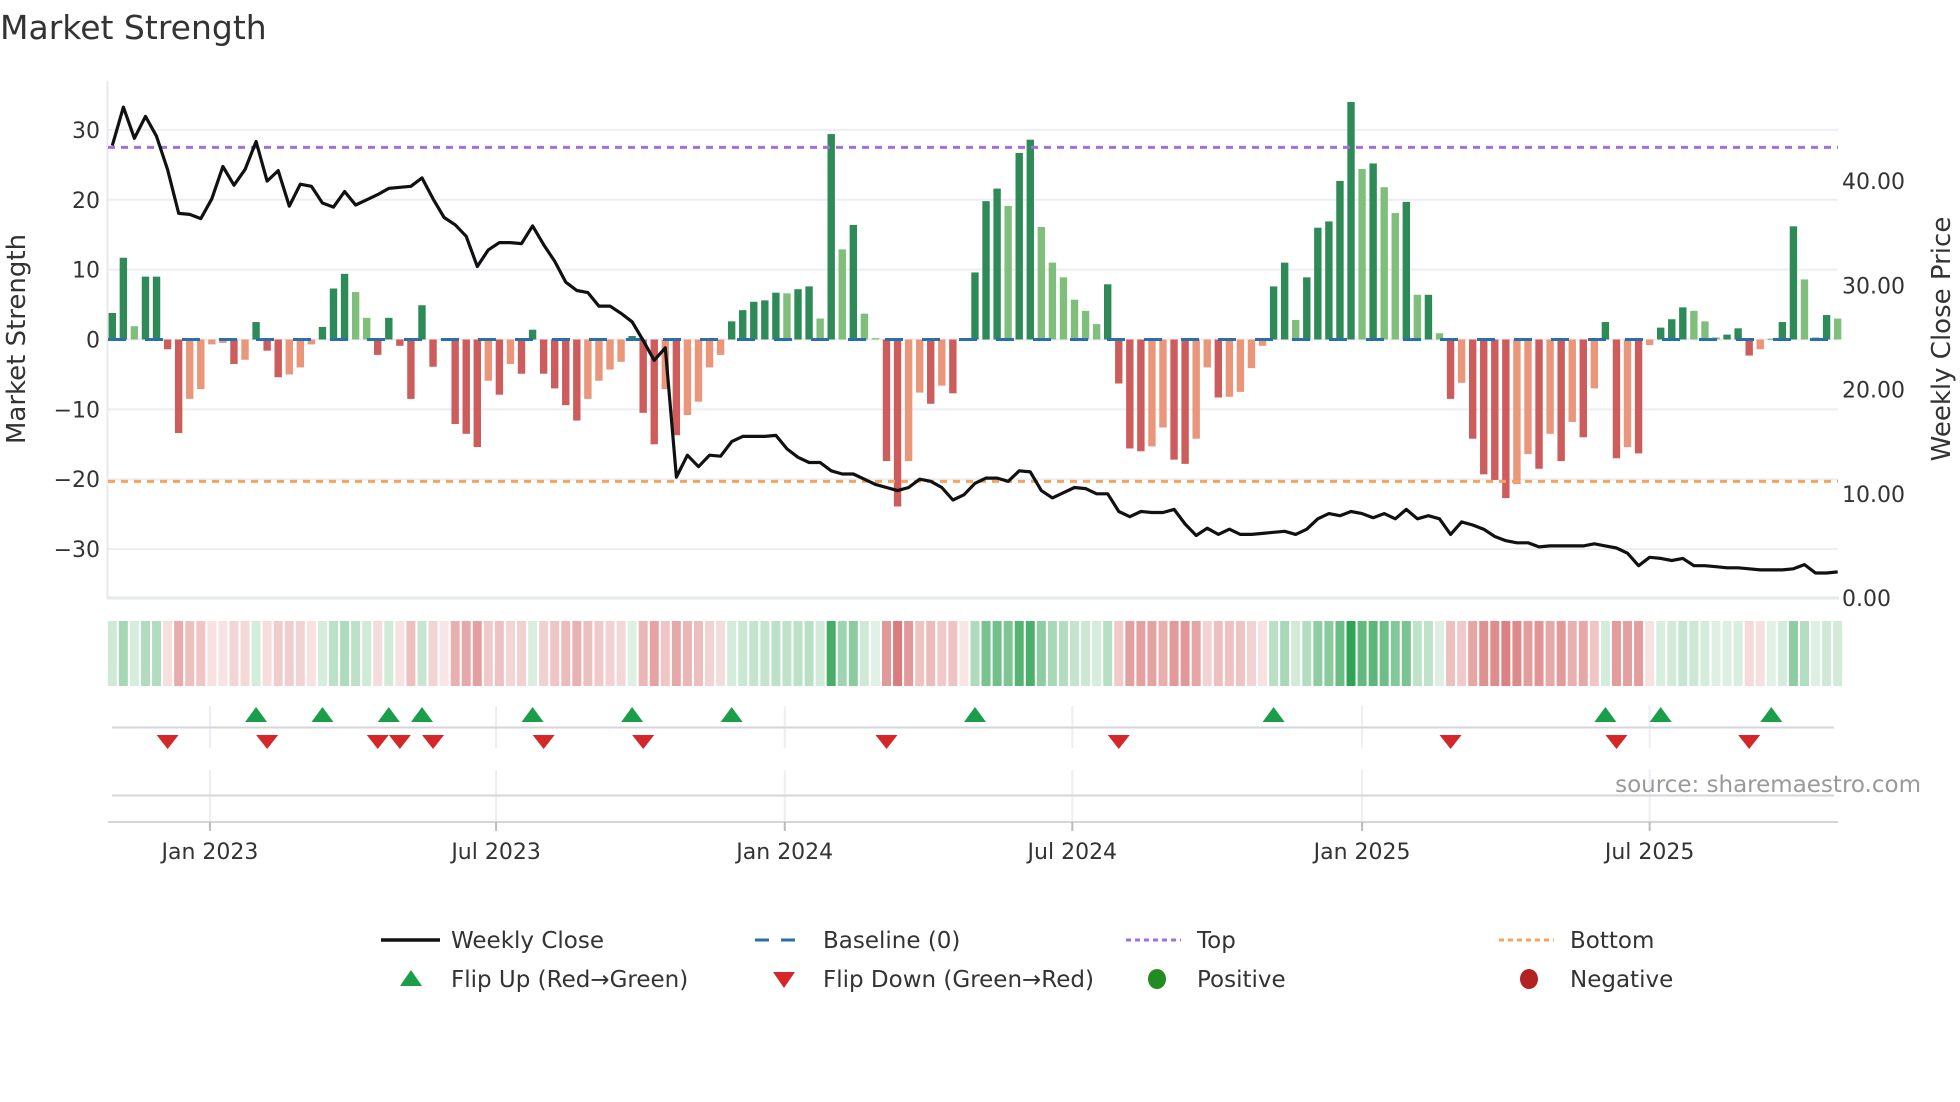 Image resolution: width=1960 pixels, height=1102 pixels. I want to click on y2-tick-label: 0.00, so click(1866, 599).